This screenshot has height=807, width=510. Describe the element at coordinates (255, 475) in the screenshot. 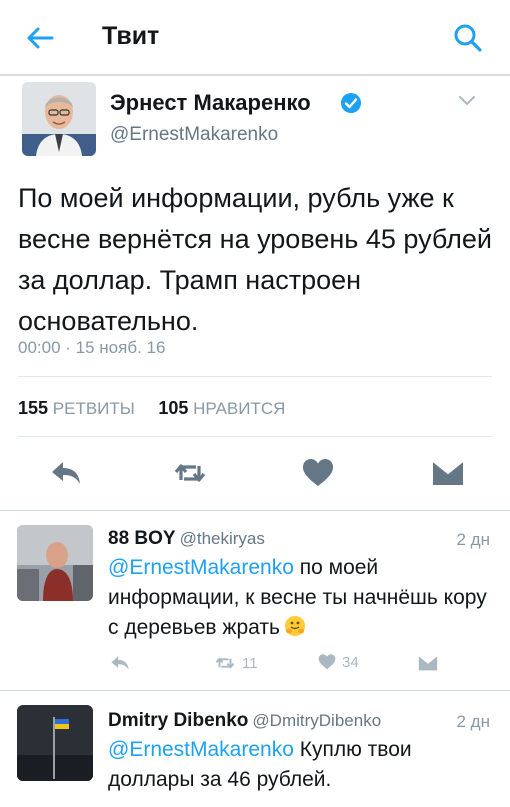

I see `tweet-actions` at that location.